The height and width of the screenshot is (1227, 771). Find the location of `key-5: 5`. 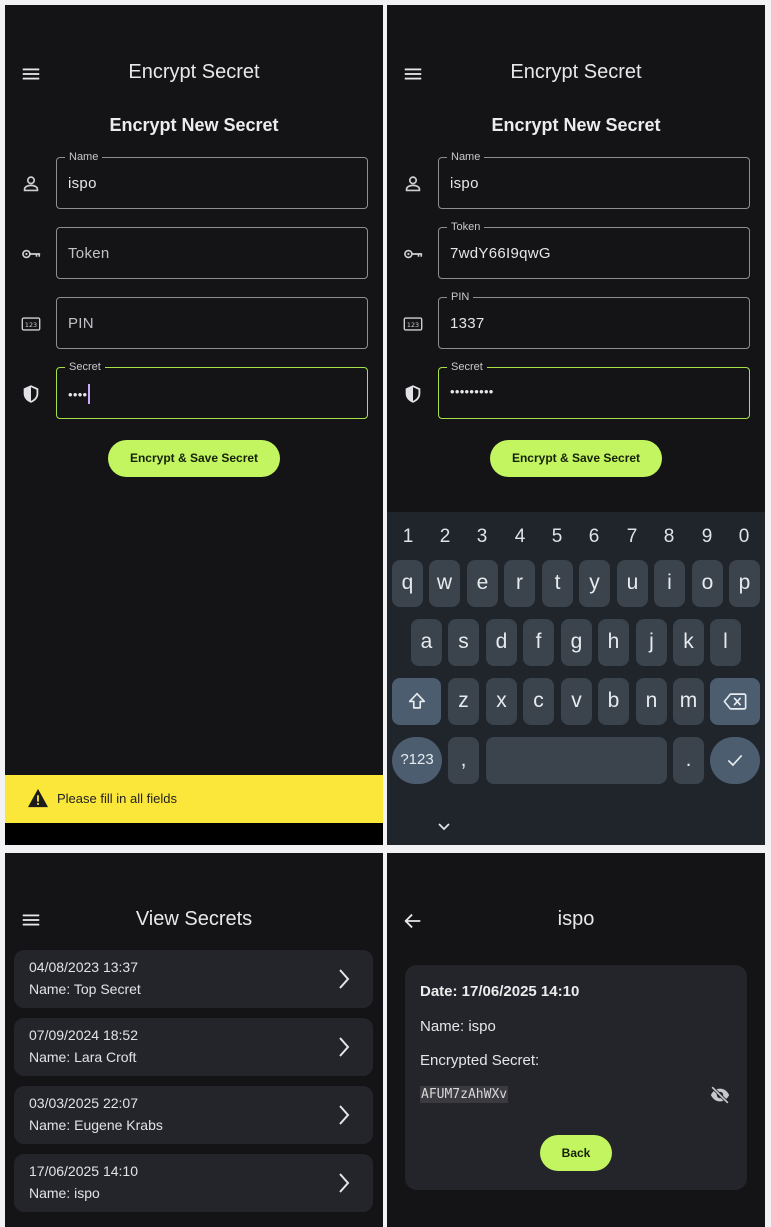

key-5: 5 is located at coordinates (557, 537).